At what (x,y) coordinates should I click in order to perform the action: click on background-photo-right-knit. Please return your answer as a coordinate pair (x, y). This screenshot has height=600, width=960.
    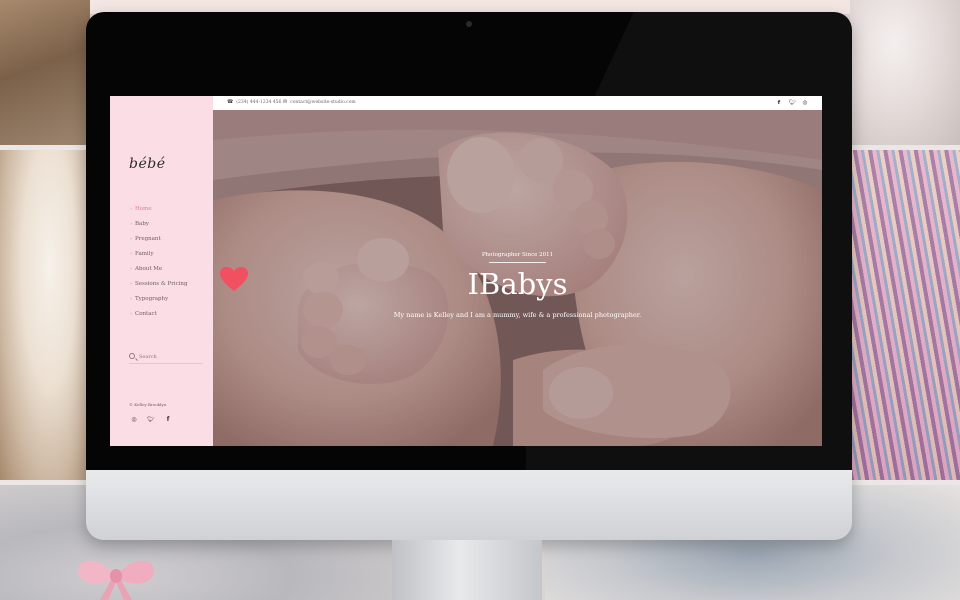
    Looking at the image, I should click on (905, 315).